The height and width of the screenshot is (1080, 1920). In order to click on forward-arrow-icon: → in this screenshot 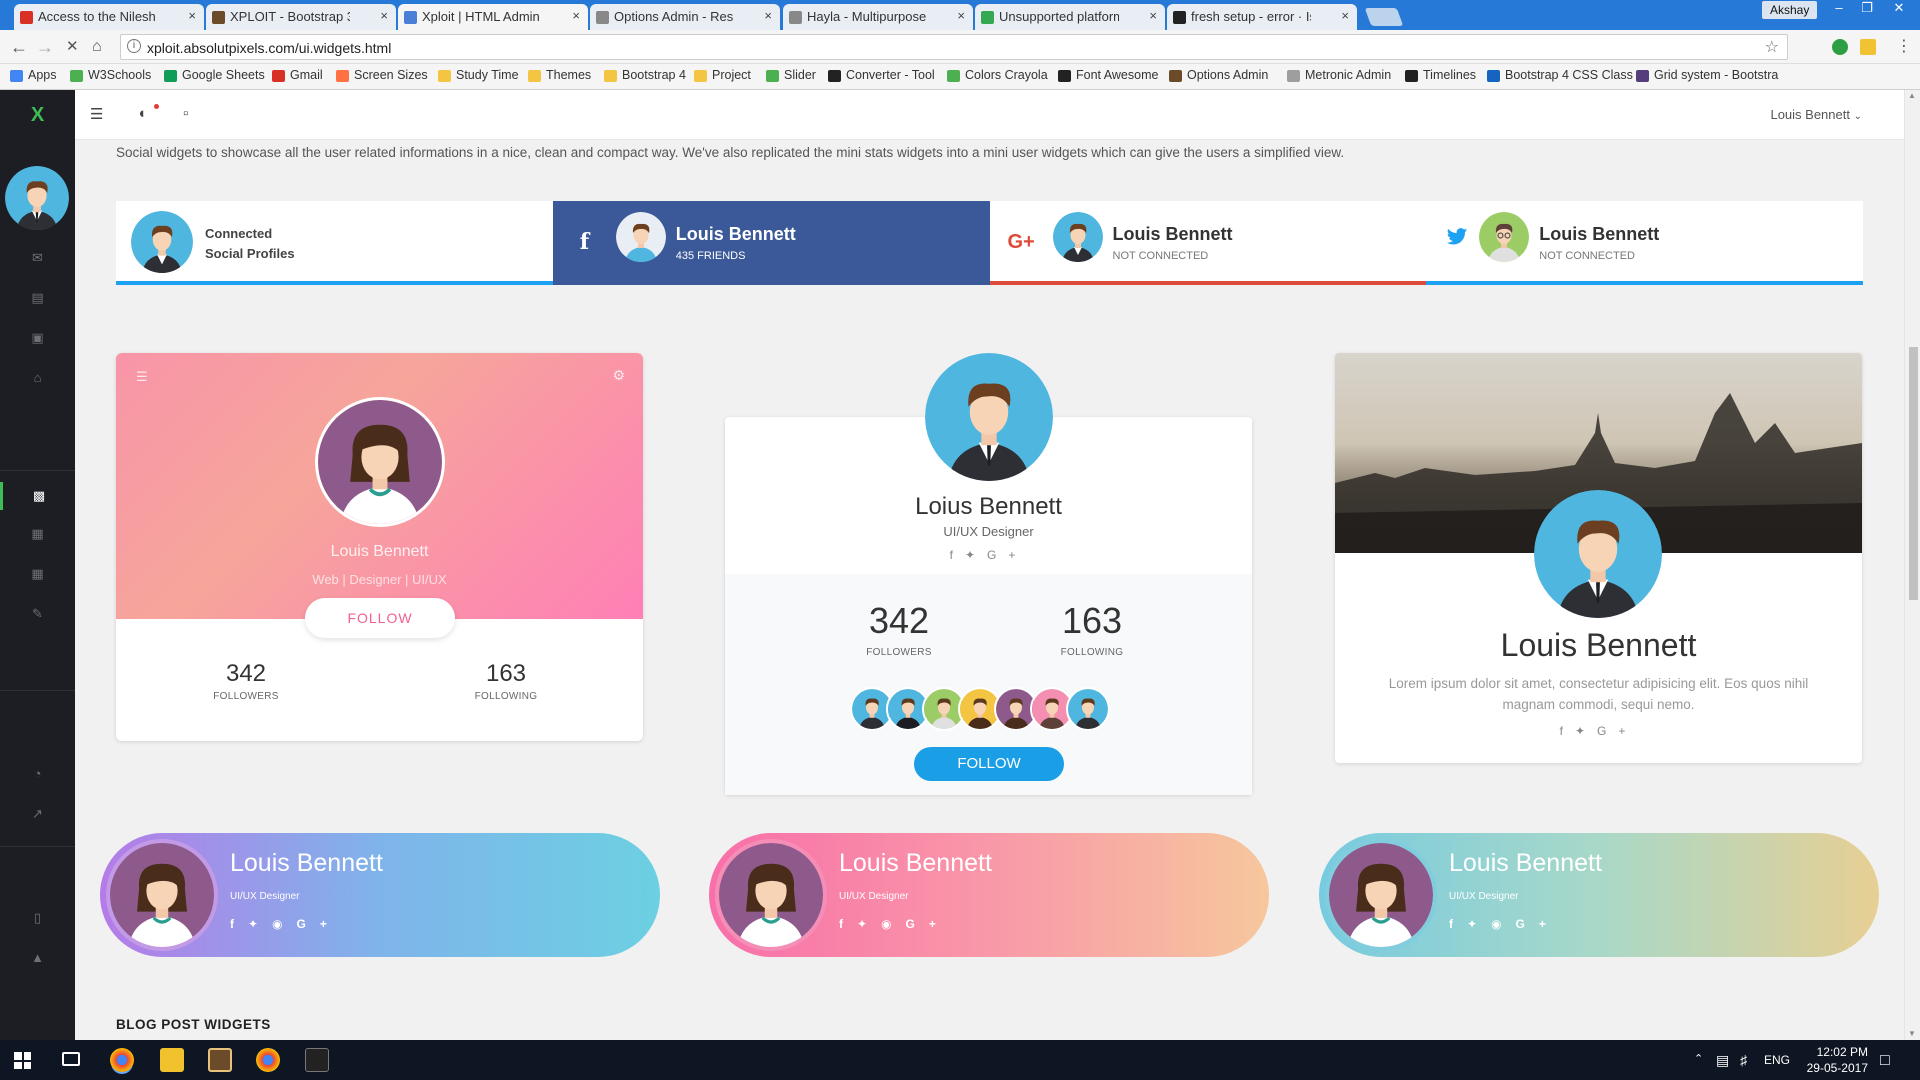, I will do `click(45, 47)`.